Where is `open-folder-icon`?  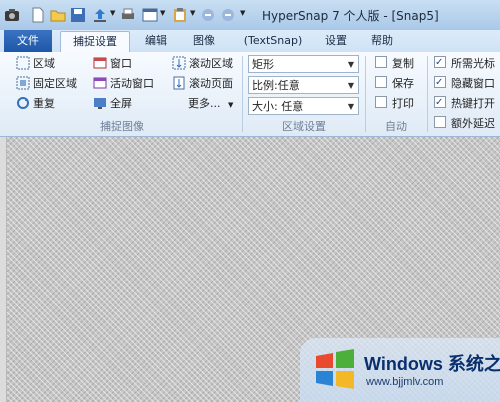 open-folder-icon is located at coordinates (58, 15).